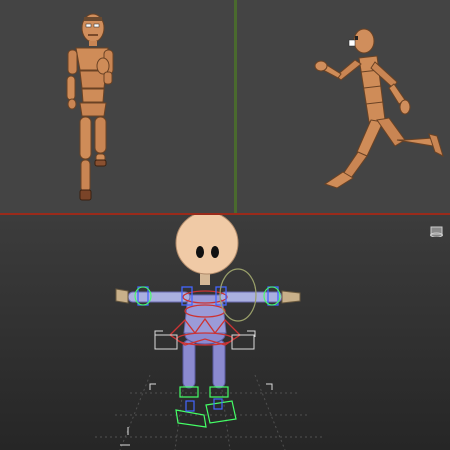  What do you see at coordinates (90, 107) in the screenshot?
I see `walking-mannequin-front` at bounding box center [90, 107].